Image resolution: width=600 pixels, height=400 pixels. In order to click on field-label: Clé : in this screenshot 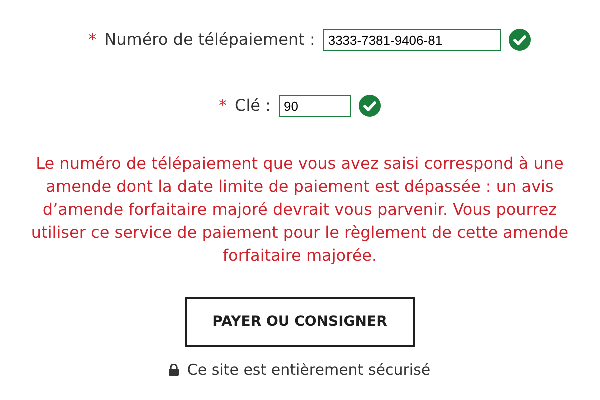, I will do `click(253, 106)`.